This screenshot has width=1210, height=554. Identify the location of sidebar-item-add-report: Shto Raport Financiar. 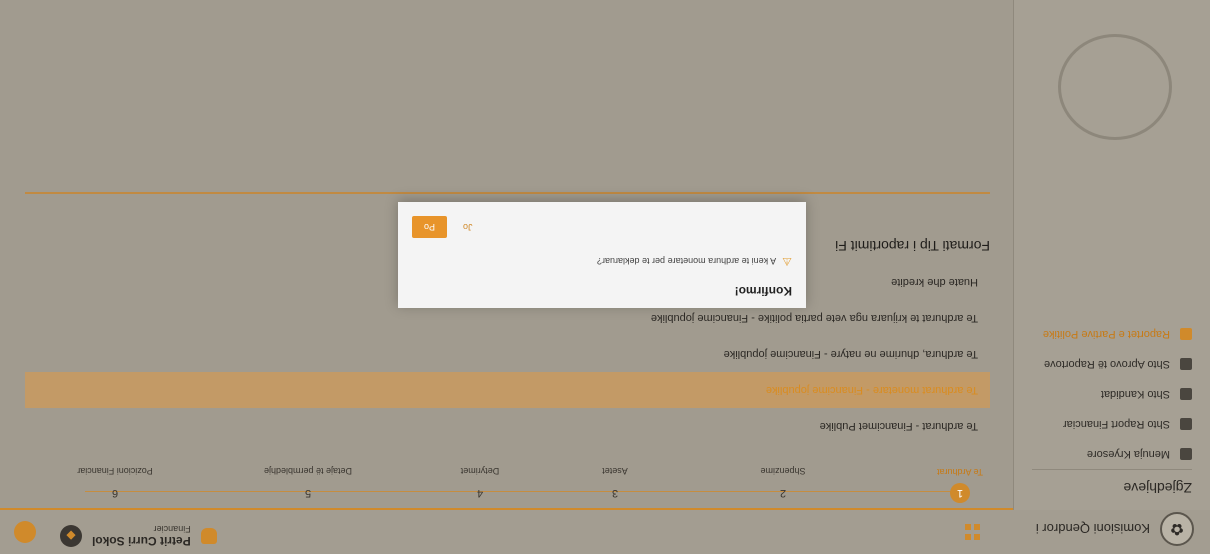
(1112, 424).